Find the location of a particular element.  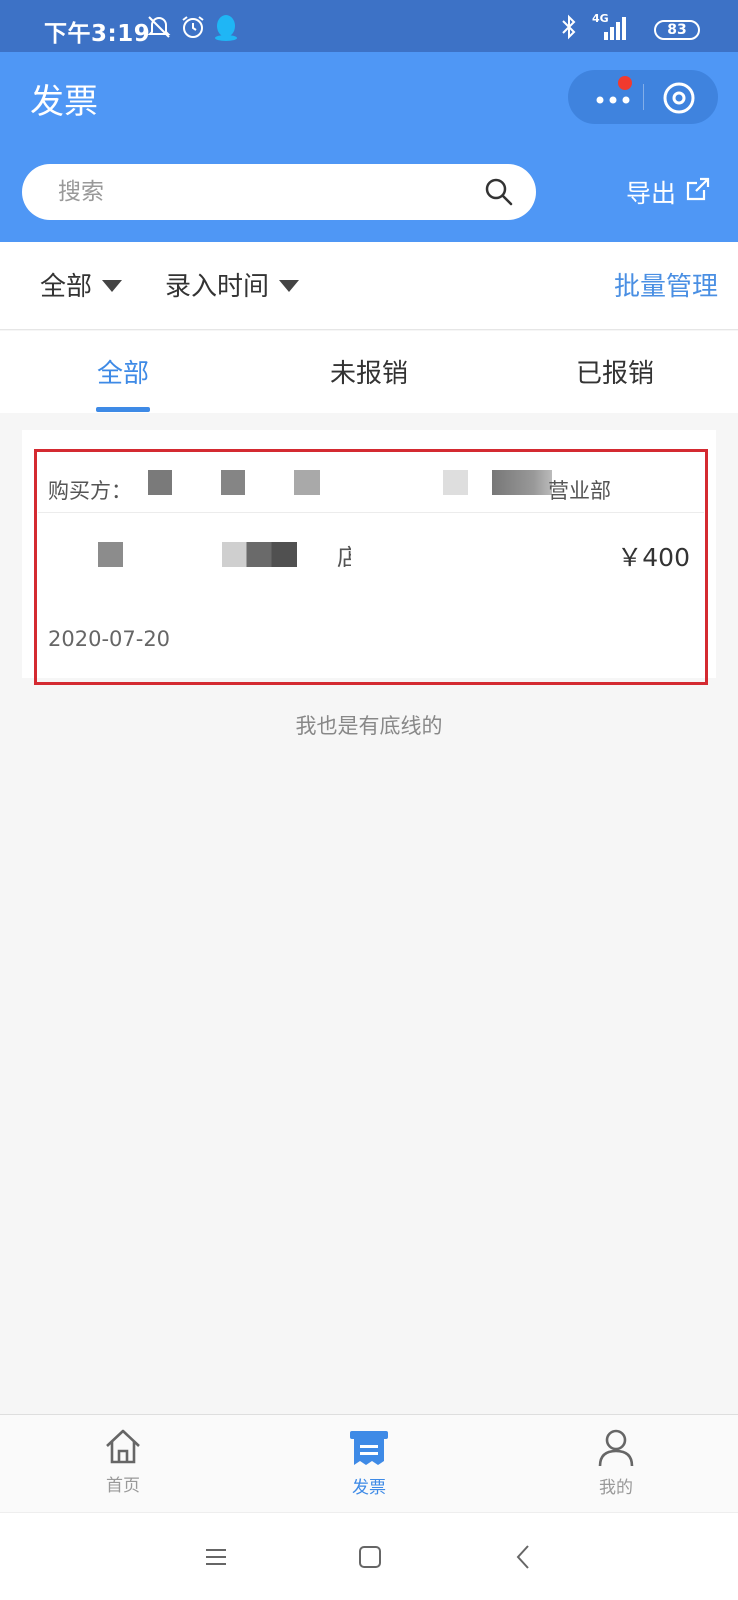

home-square-icon is located at coordinates (370, 1557).